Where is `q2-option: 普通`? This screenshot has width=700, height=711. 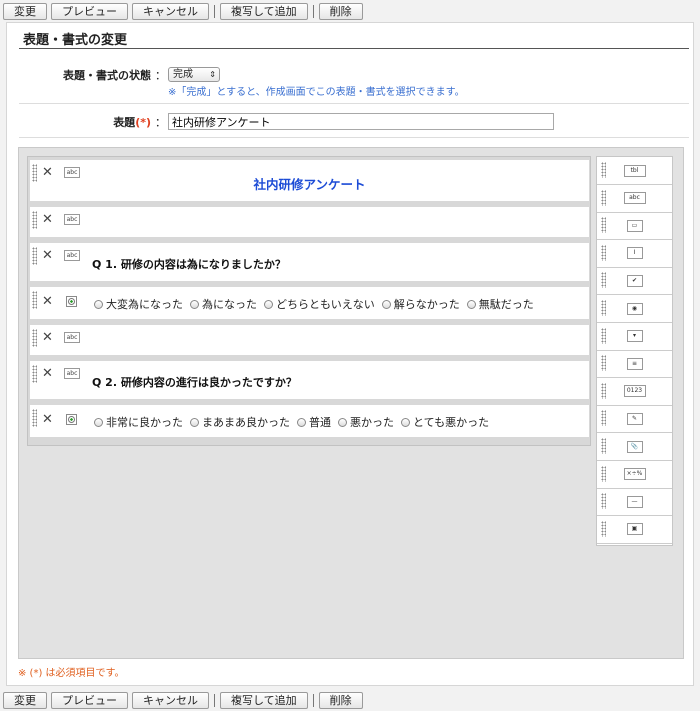
q2-option: 普通 is located at coordinates (314, 422).